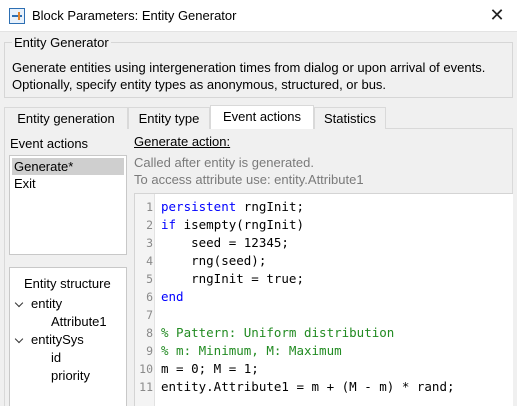 The width and height of the screenshot is (517, 406). What do you see at coordinates (149, 351) in the screenshot?
I see `line-number: 9` at bounding box center [149, 351].